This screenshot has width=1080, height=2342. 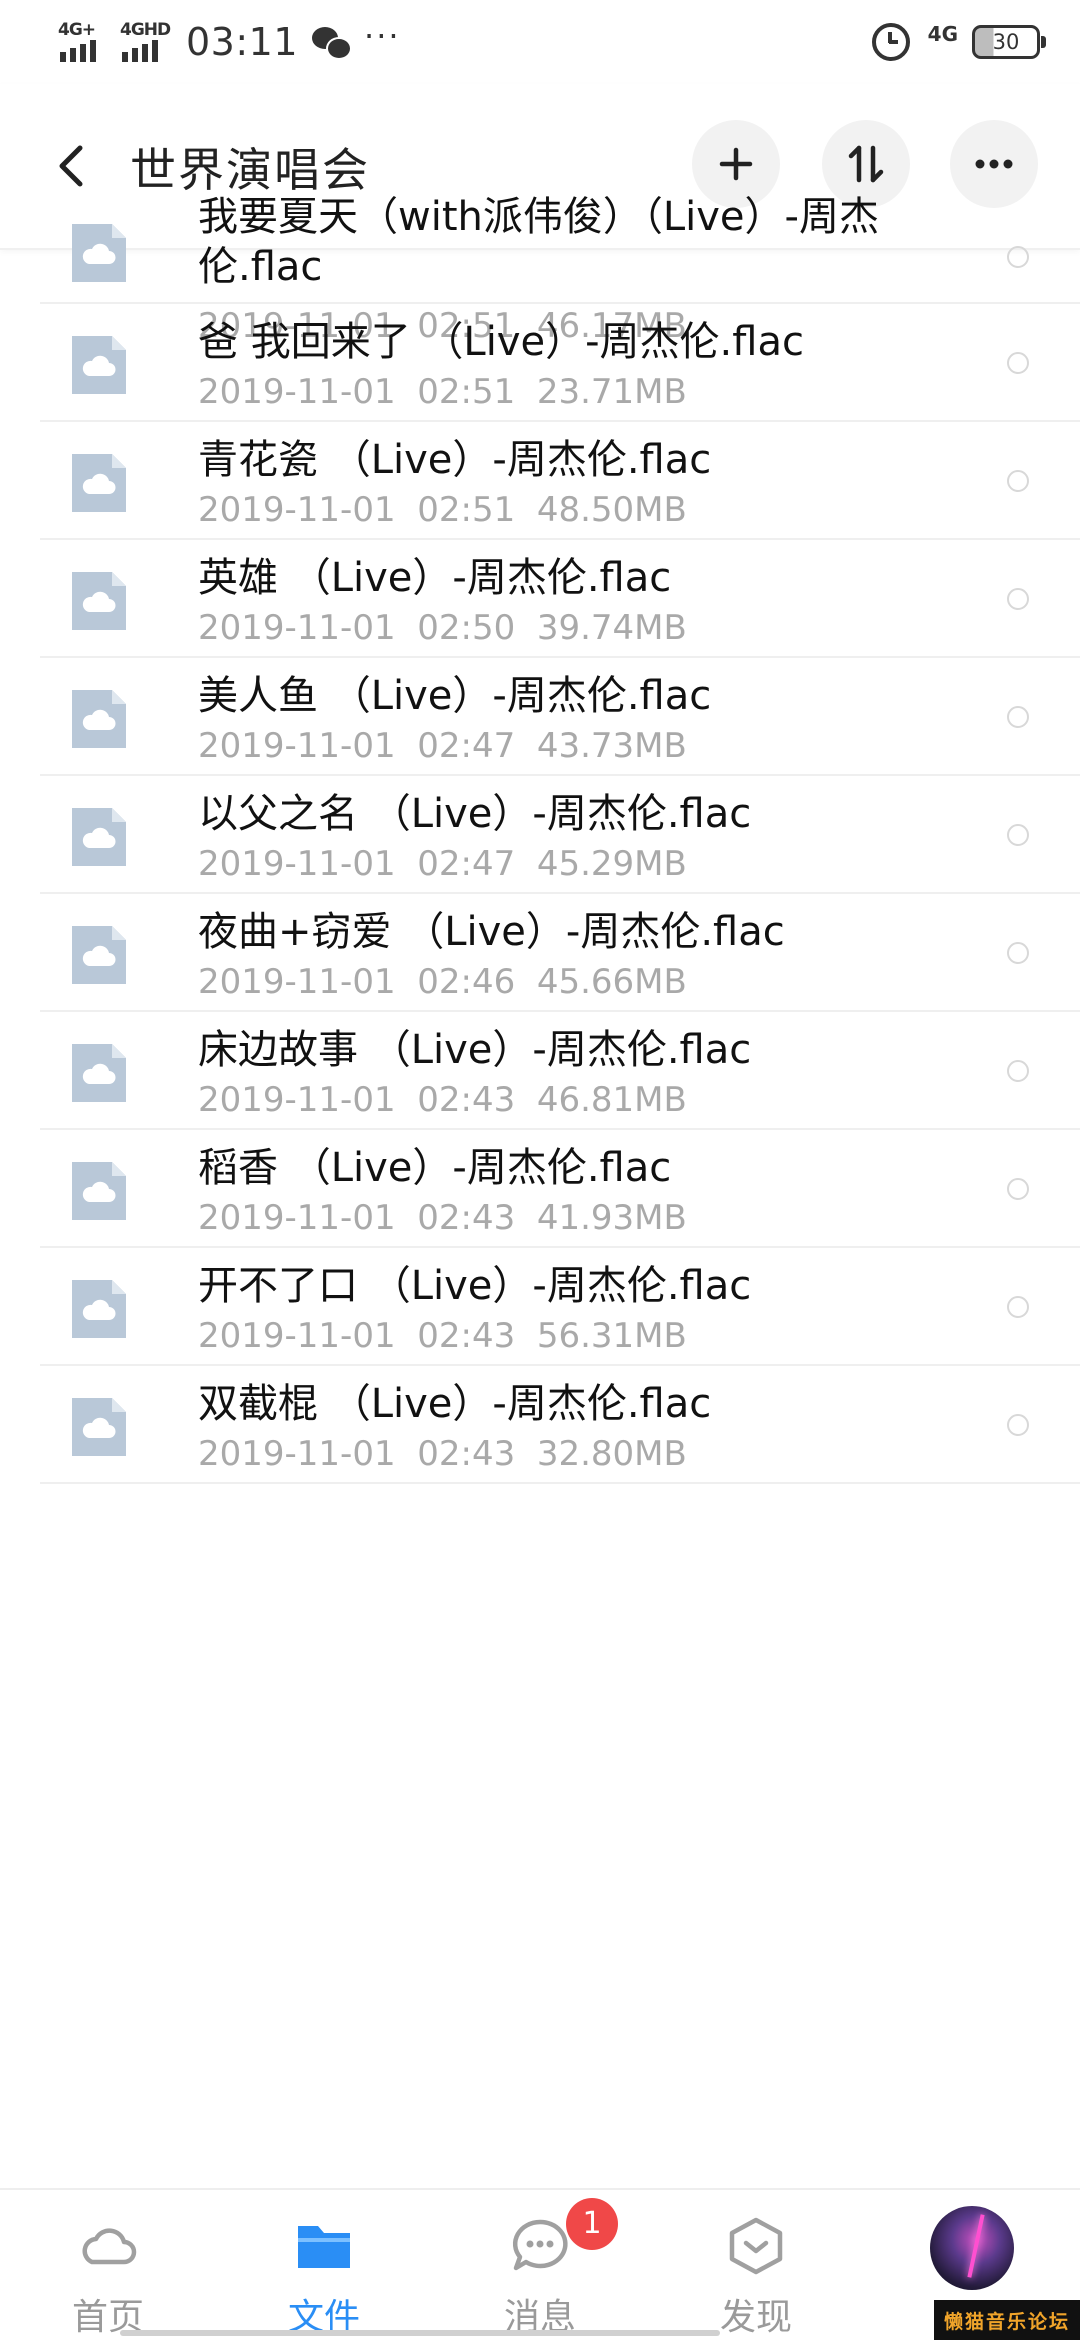 What do you see at coordinates (145, 41) in the screenshot?
I see `cellular-signal-icon: 4GHD` at bounding box center [145, 41].